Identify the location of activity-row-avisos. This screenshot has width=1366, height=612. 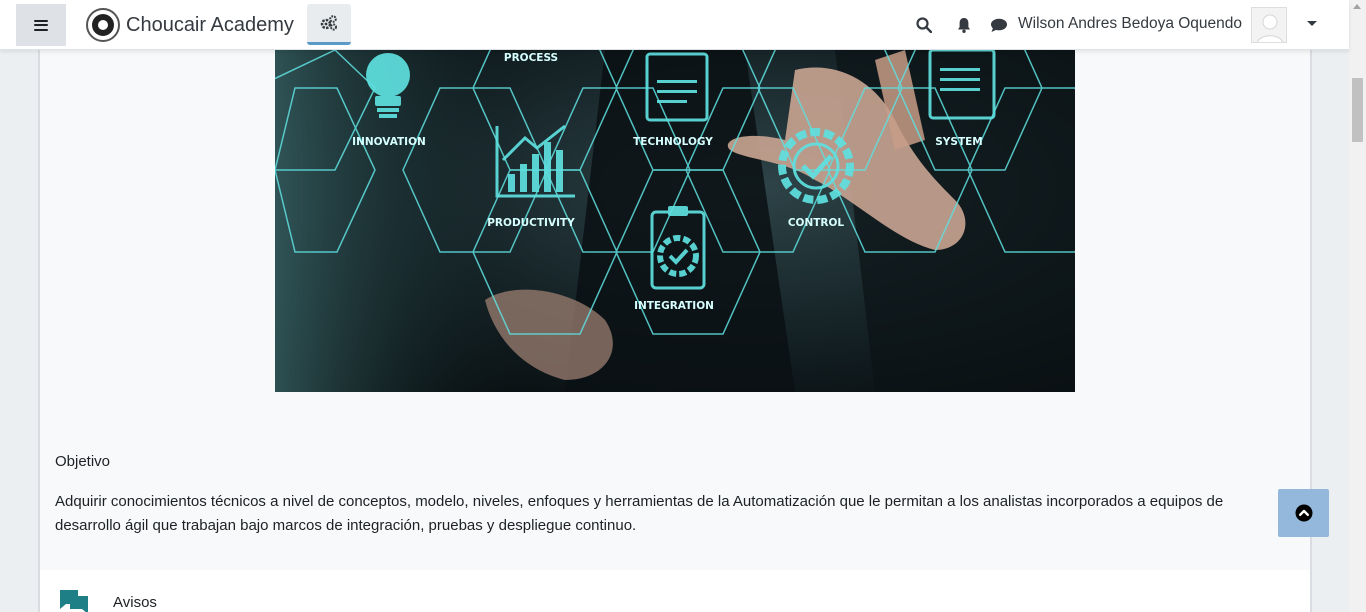
(675, 591).